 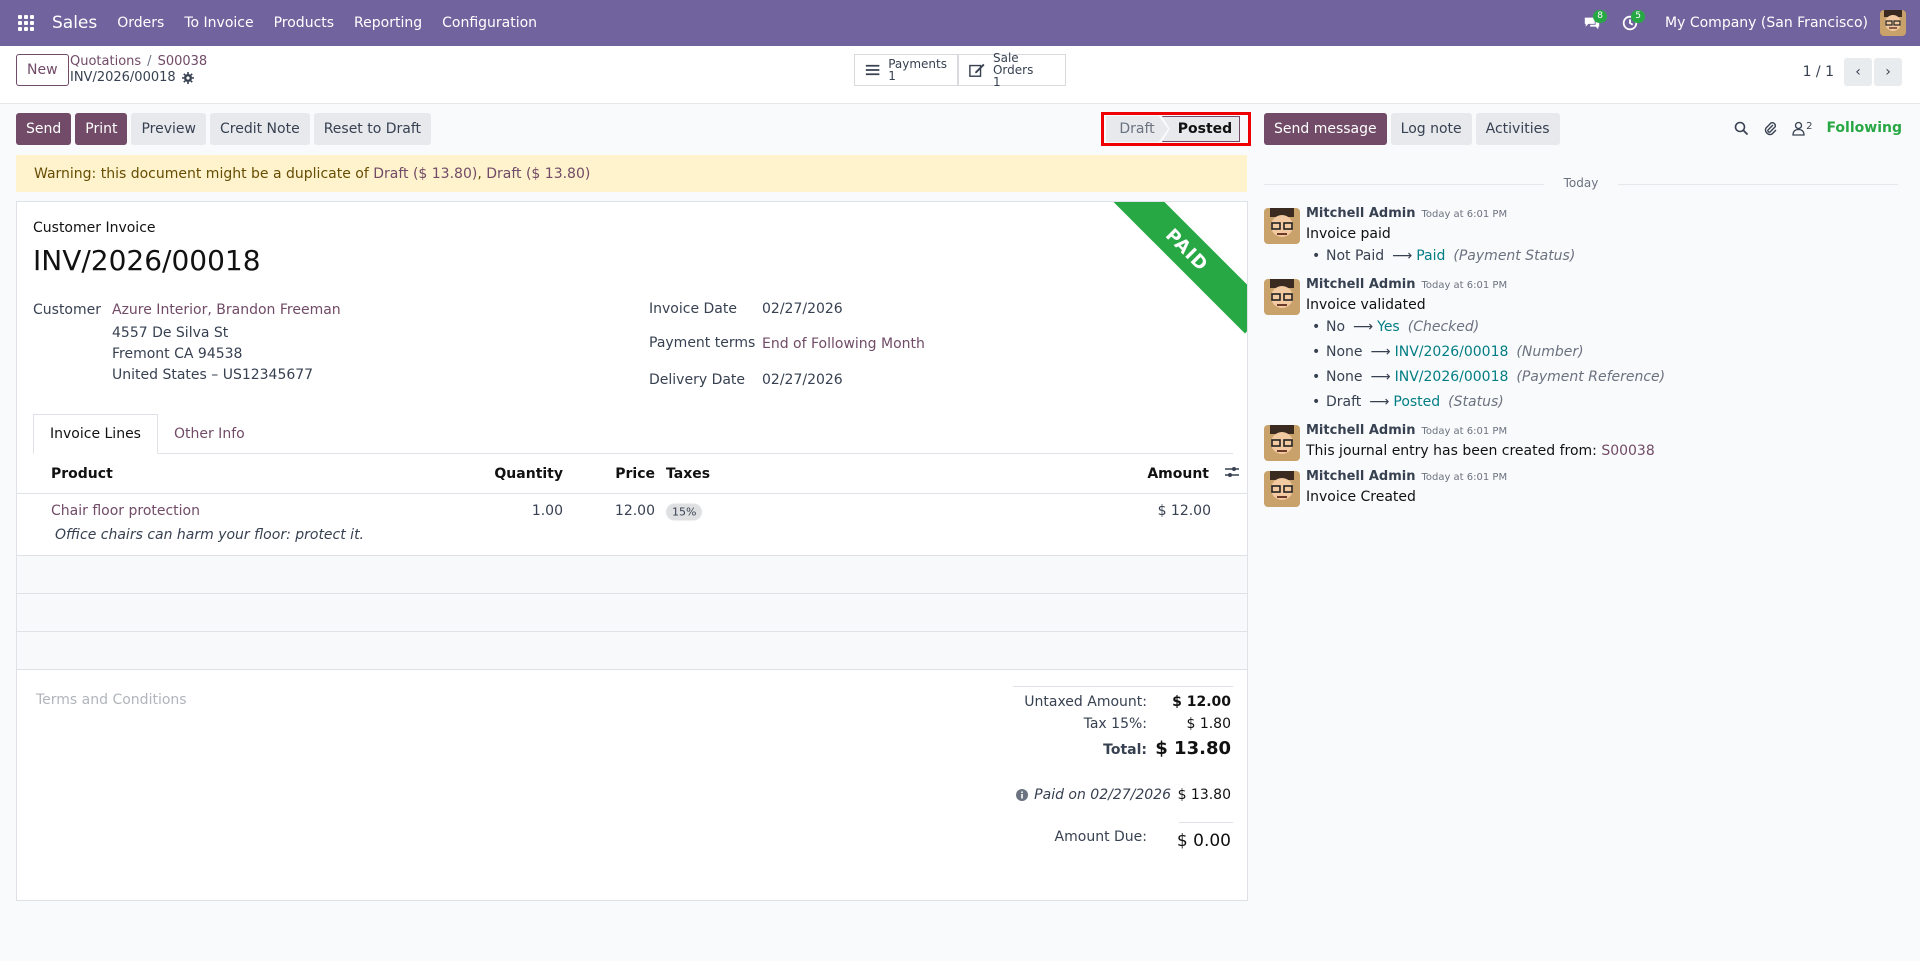 What do you see at coordinates (684, 512) in the screenshot?
I see `line-tax-badge: 15%` at bounding box center [684, 512].